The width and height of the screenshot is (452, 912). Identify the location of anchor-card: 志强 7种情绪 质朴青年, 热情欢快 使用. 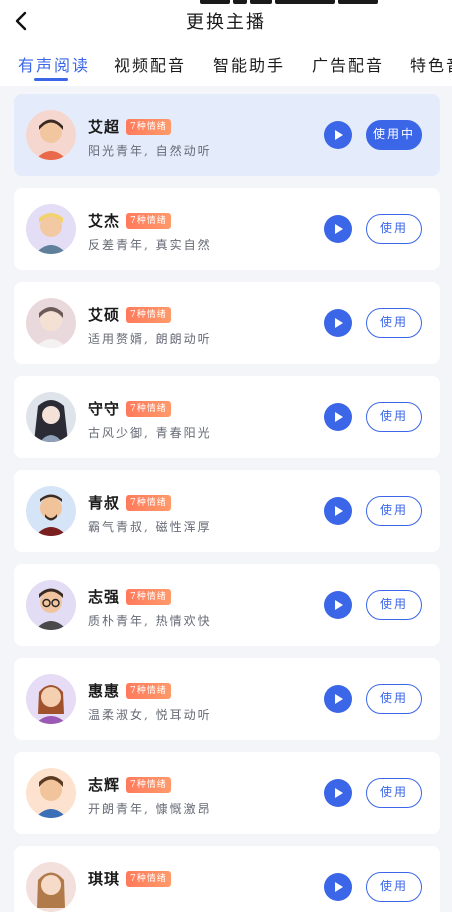
(227, 605).